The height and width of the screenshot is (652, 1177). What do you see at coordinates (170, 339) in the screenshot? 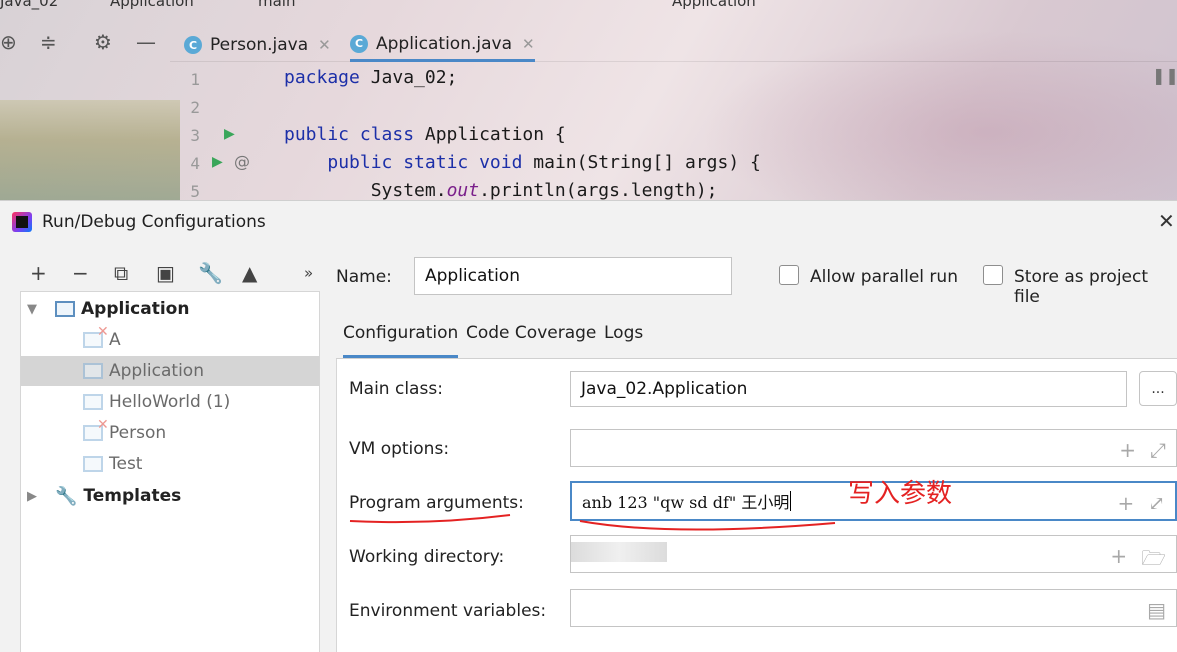
I see `tree-node-a: ✕ A` at bounding box center [170, 339].